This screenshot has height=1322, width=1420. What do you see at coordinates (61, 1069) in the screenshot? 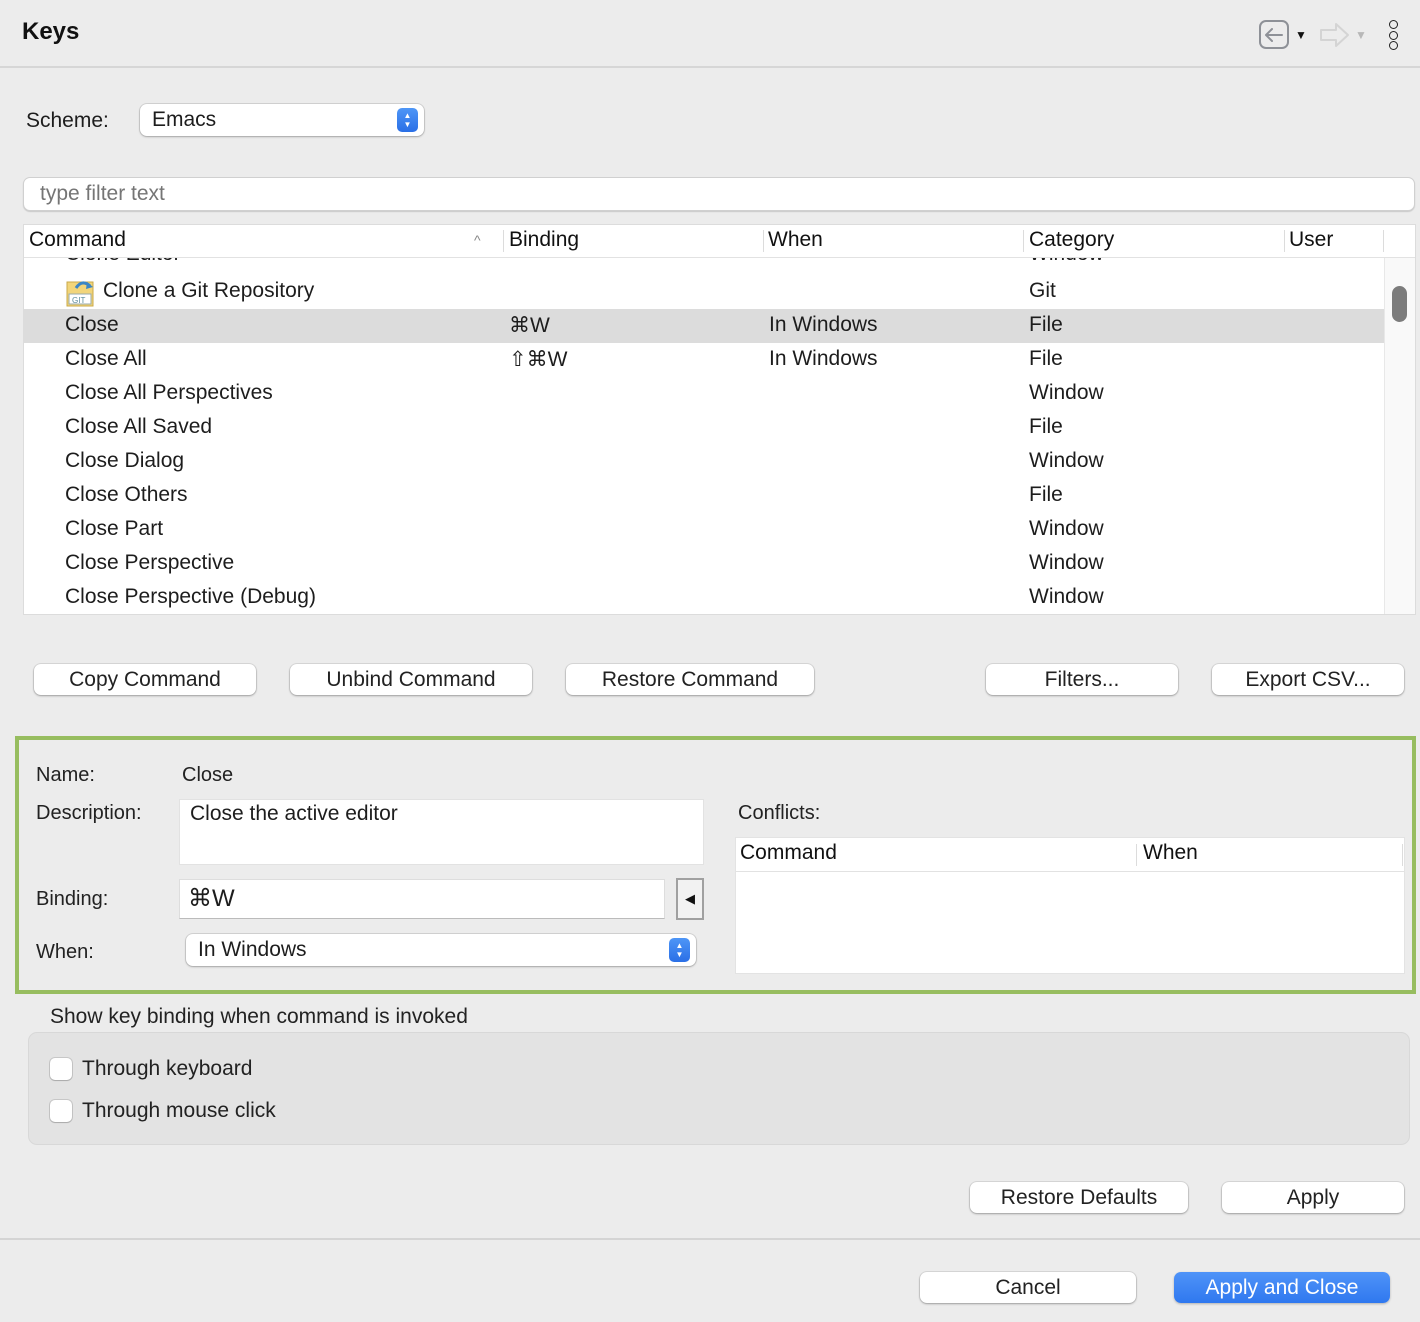
I see `through-keyboard-checkbox` at bounding box center [61, 1069].